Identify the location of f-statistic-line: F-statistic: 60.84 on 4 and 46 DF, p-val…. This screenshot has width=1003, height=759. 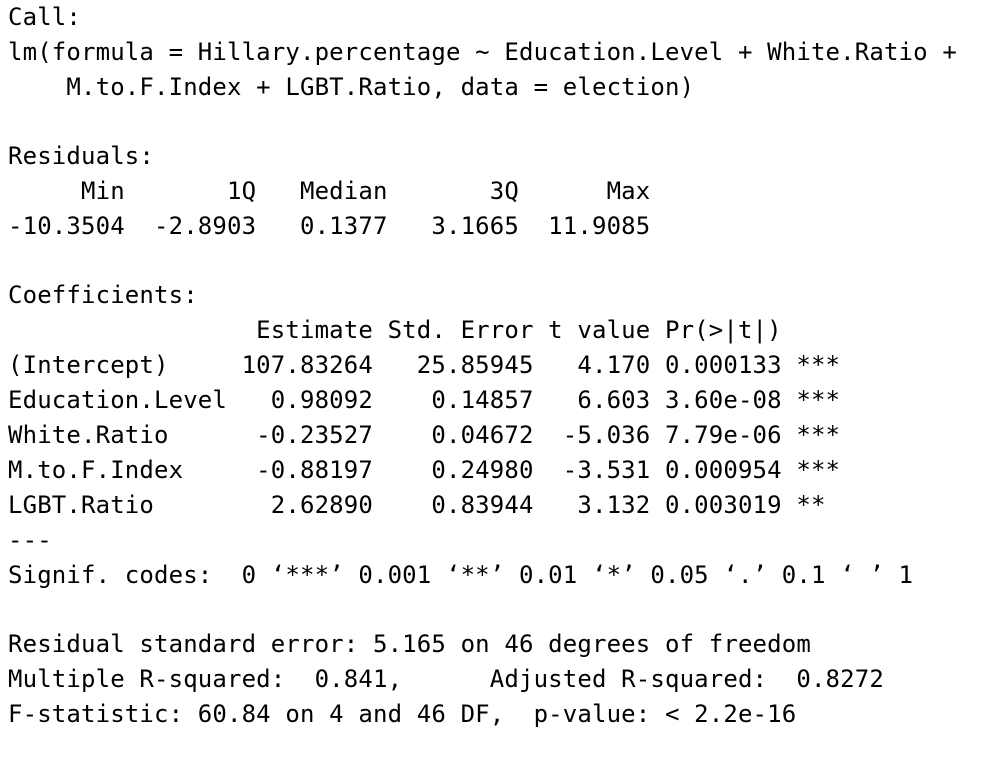
(402, 714).